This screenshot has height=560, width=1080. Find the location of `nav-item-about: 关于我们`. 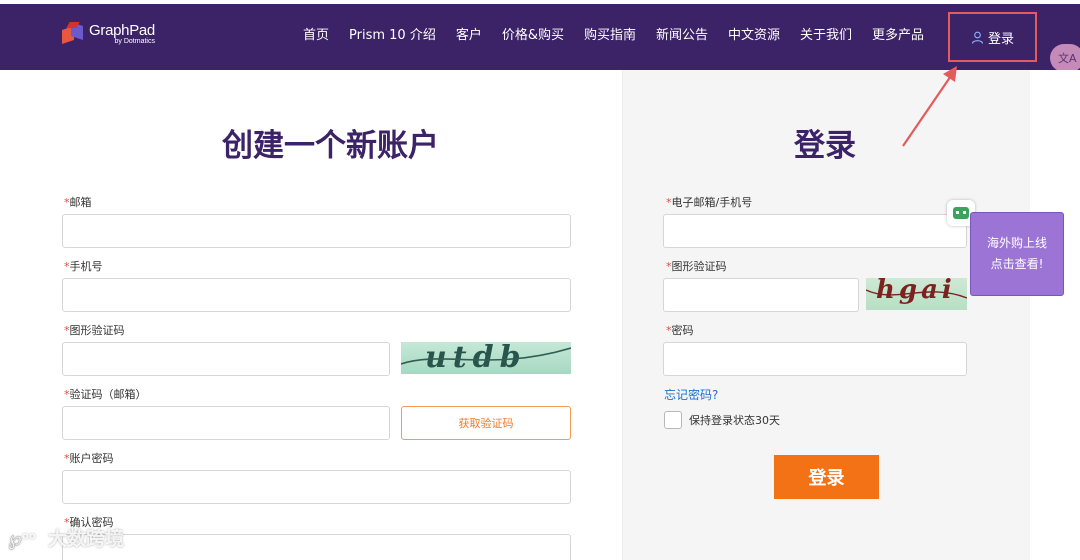

nav-item-about: 关于我们 is located at coordinates (826, 36).